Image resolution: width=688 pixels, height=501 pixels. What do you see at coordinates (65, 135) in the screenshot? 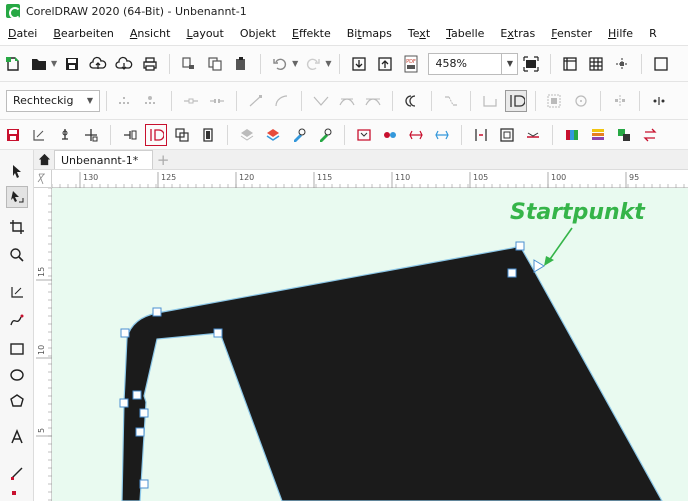
I see `pen-node-icon` at bounding box center [65, 135].